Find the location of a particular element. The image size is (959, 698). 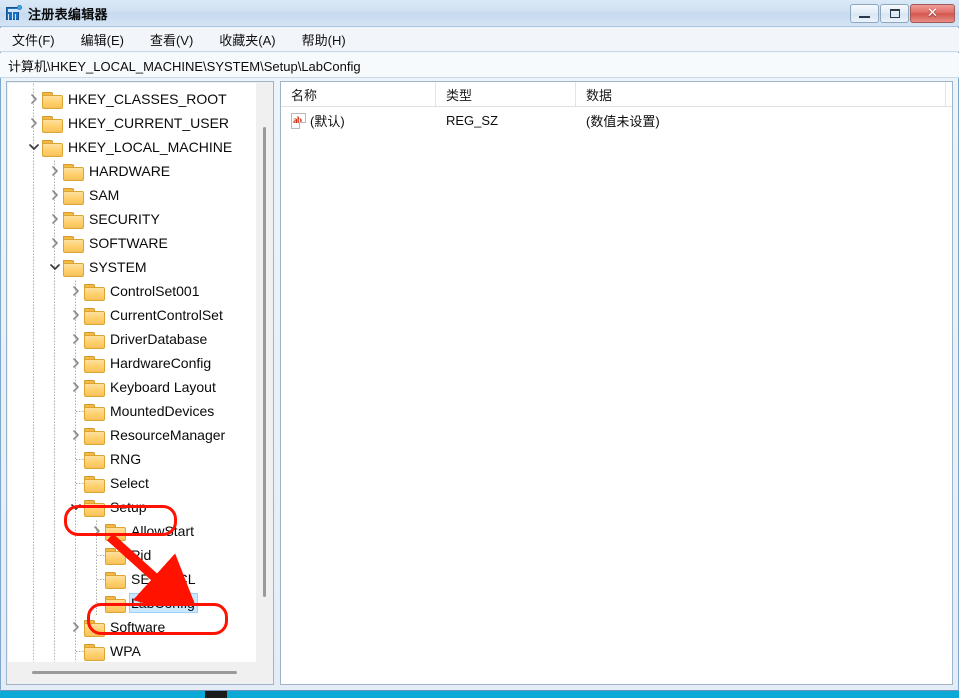

tree-item-hardwareconfig: HardwareConfig is located at coordinates (141, 363).